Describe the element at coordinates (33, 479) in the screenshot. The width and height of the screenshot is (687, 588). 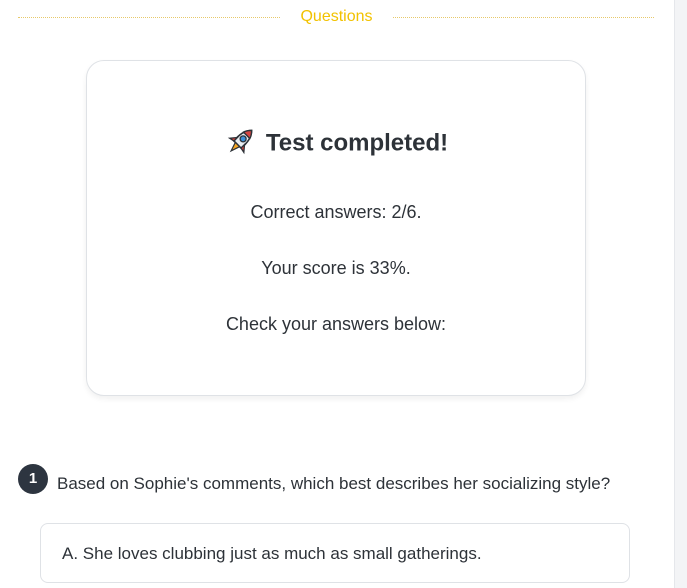
I see `question-number-badge: 1` at that location.